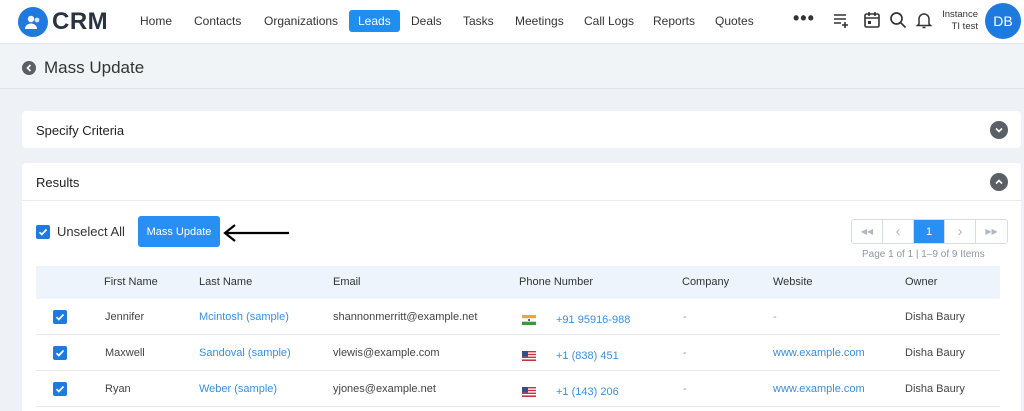 The image size is (1024, 411). Describe the element at coordinates (999, 130) in the screenshot. I see `chevron-down-icon` at that location.